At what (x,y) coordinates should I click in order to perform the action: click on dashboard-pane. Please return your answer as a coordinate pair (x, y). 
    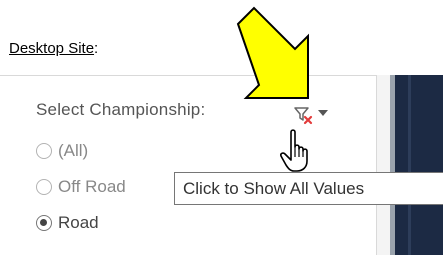
    Looking at the image, I should click on (416, 165).